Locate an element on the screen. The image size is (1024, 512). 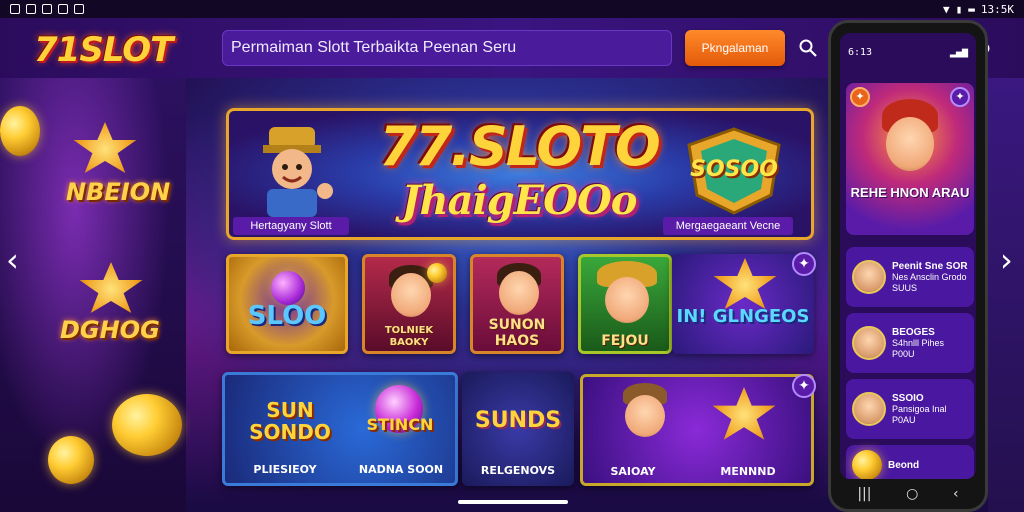
hero-badge-text: SOSOO is located at coordinates (734, 169).